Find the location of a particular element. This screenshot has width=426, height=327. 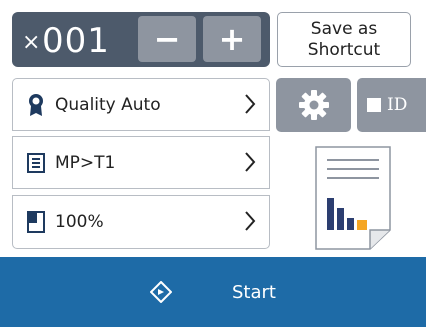

tray-label: MP>T1 is located at coordinates (85, 162).